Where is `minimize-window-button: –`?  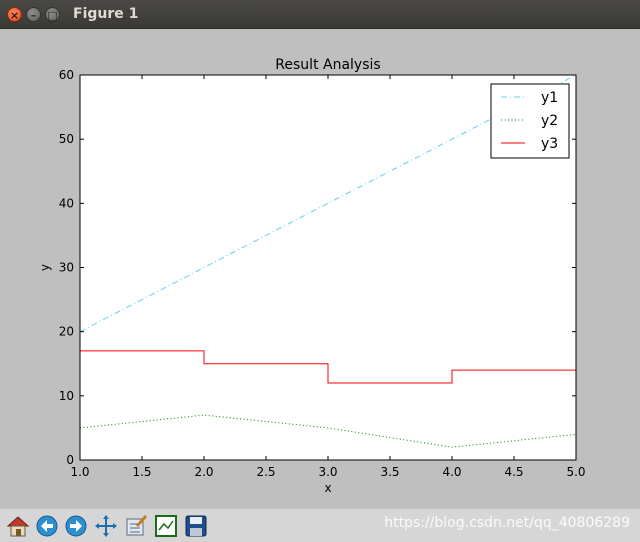 minimize-window-button: – is located at coordinates (33, 14).